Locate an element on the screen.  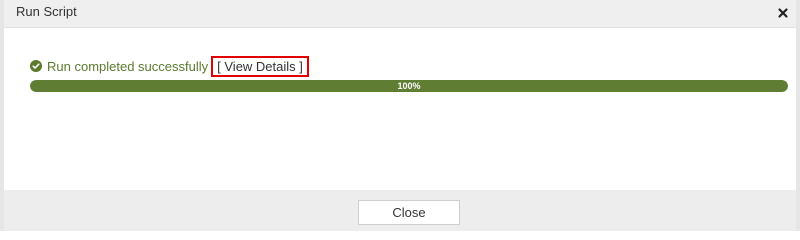
check-circle-icon is located at coordinates (36, 66).